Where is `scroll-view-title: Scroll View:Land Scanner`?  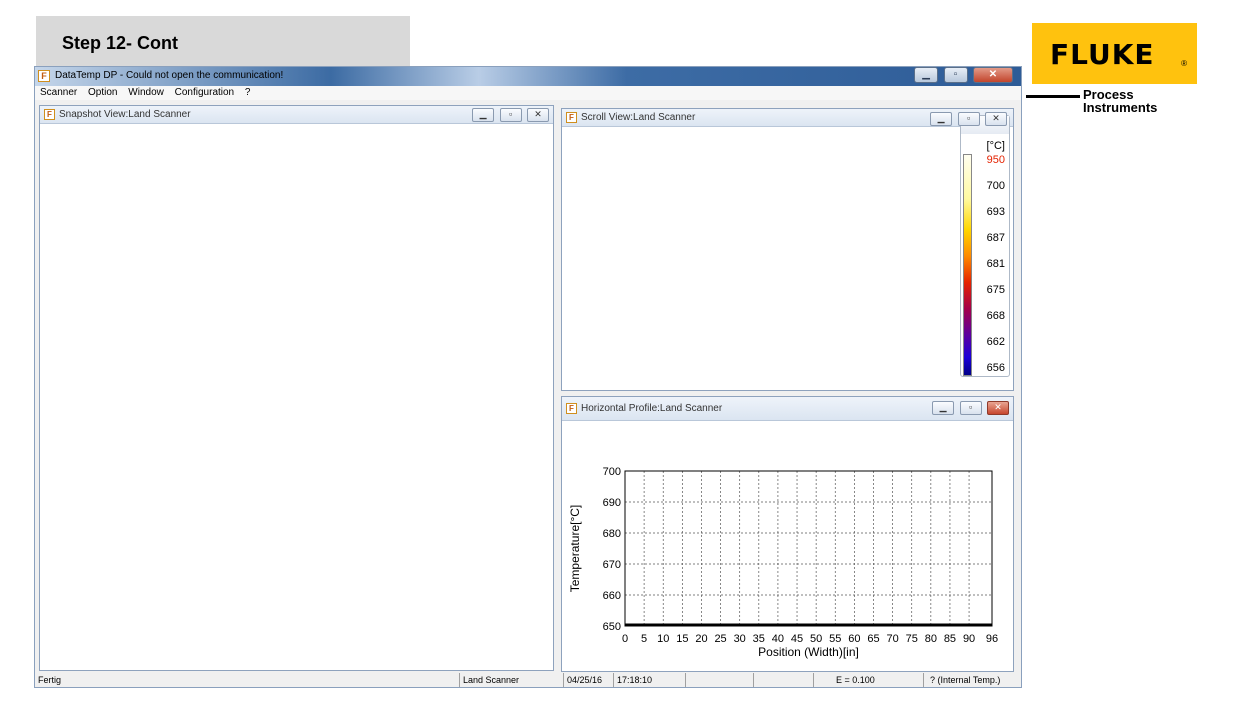 scroll-view-title: Scroll View:Land Scanner is located at coordinates (638, 117).